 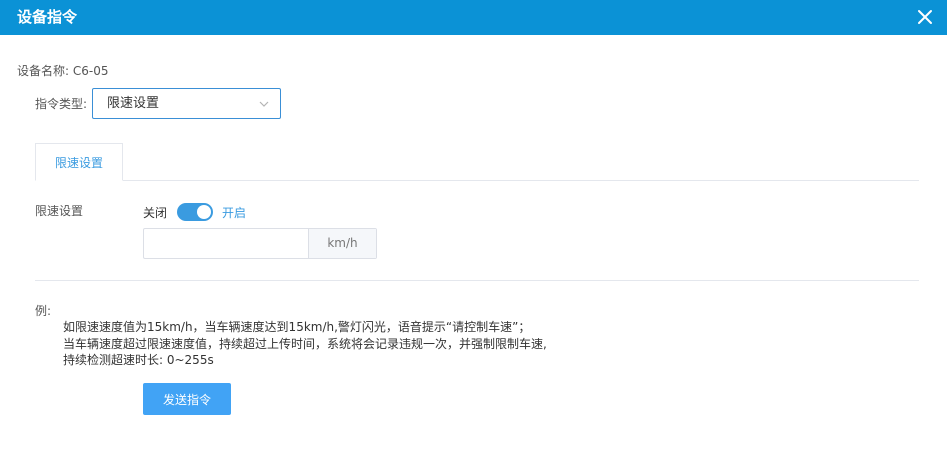 What do you see at coordinates (138, 360) in the screenshot?
I see `example-line-3: 持续检测超速时长: 0~255s` at bounding box center [138, 360].